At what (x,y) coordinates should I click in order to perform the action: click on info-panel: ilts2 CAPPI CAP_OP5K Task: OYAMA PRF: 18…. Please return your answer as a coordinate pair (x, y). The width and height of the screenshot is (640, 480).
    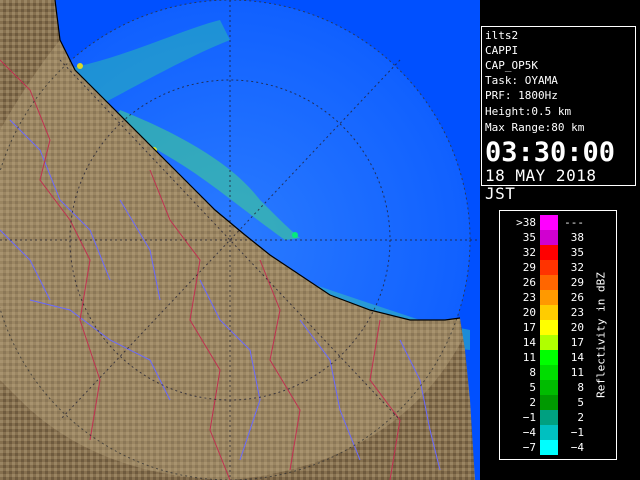
    Looking at the image, I should click on (558, 114).